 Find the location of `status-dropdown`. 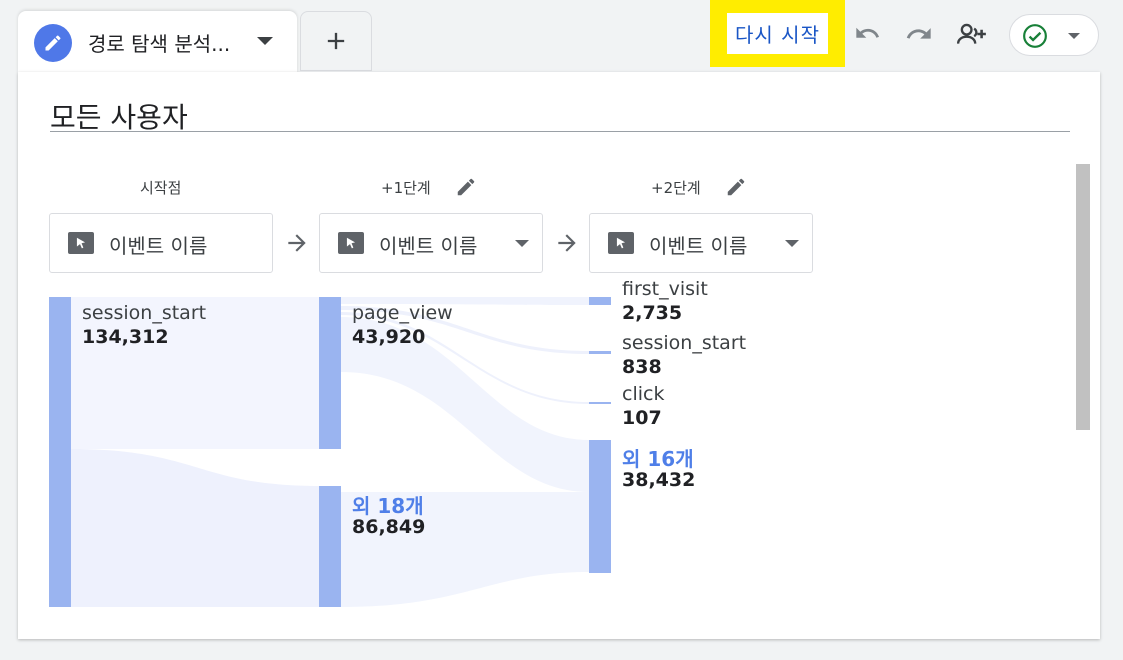

status-dropdown is located at coordinates (1054, 35).